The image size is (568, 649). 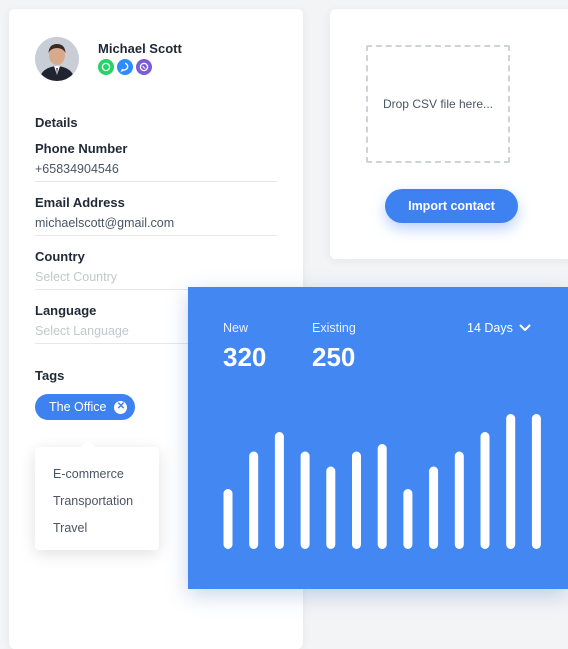 I want to click on tag-chip-label: The Office, so click(x=78, y=407).